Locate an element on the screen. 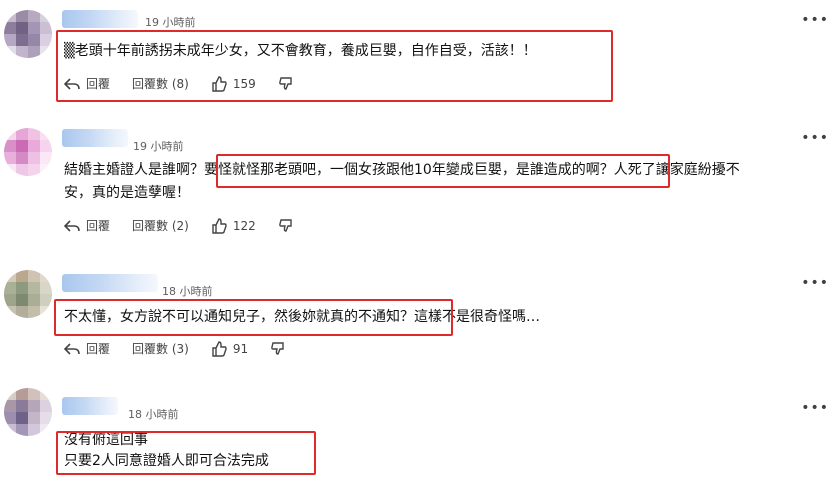  comment-actions: 回覆 回覆數 (2) 122 is located at coordinates (190, 225).